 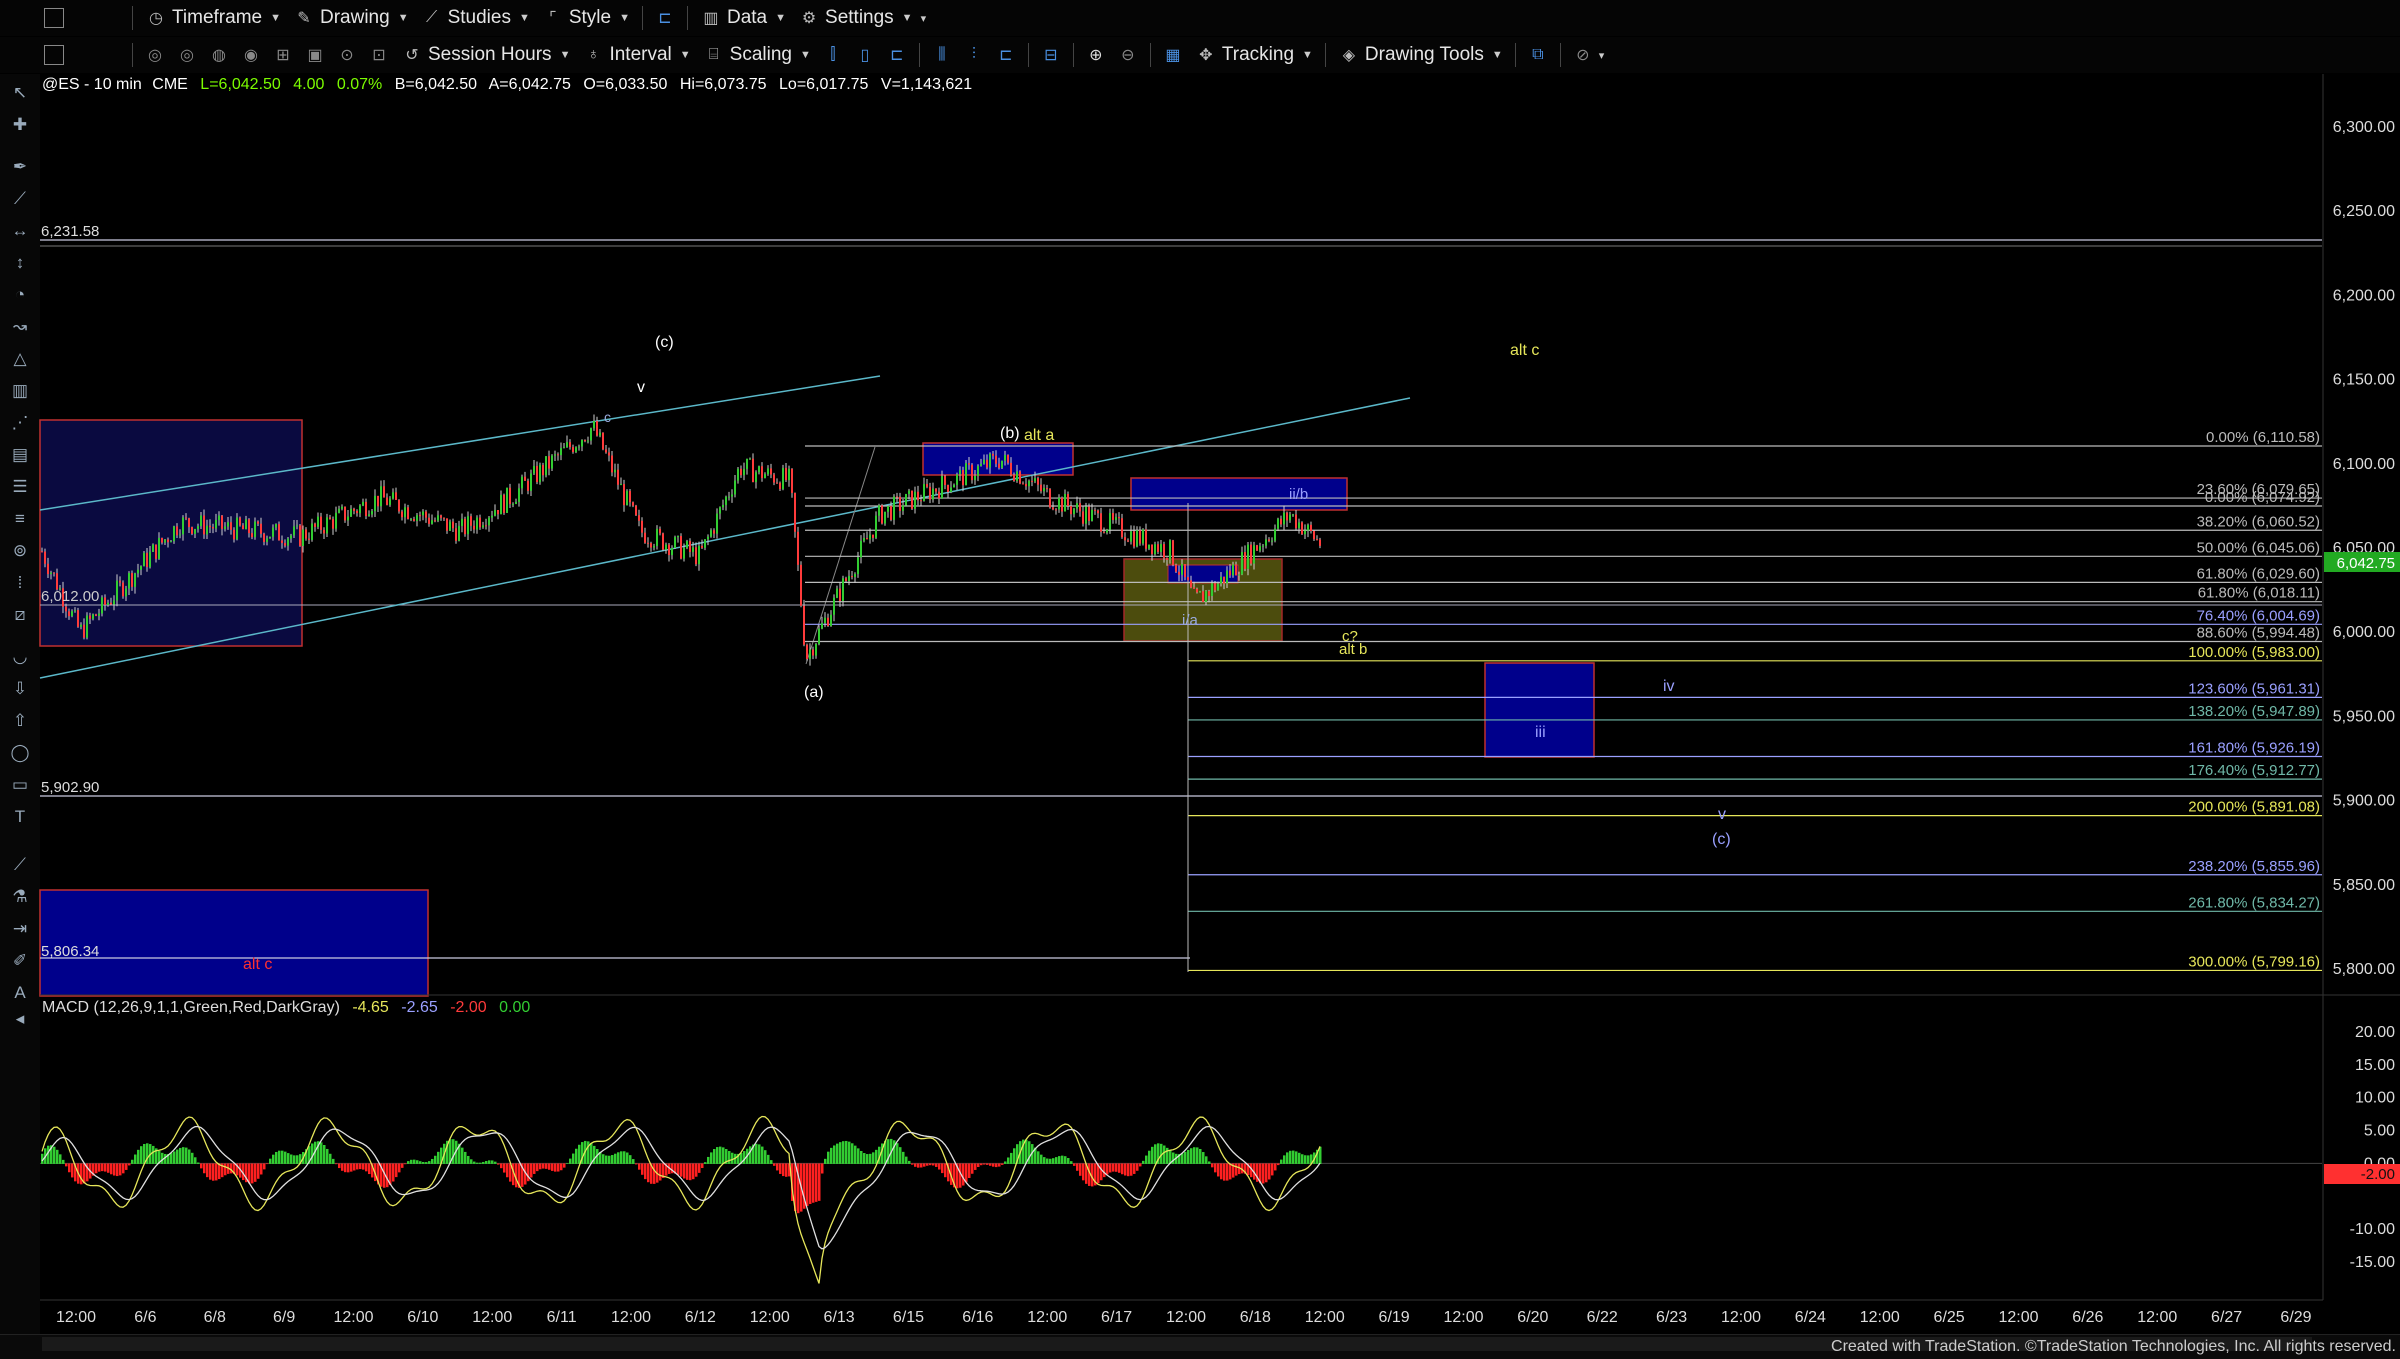 What do you see at coordinates (814, 692) in the screenshot?
I see `wave-label-a-paren: (a)` at bounding box center [814, 692].